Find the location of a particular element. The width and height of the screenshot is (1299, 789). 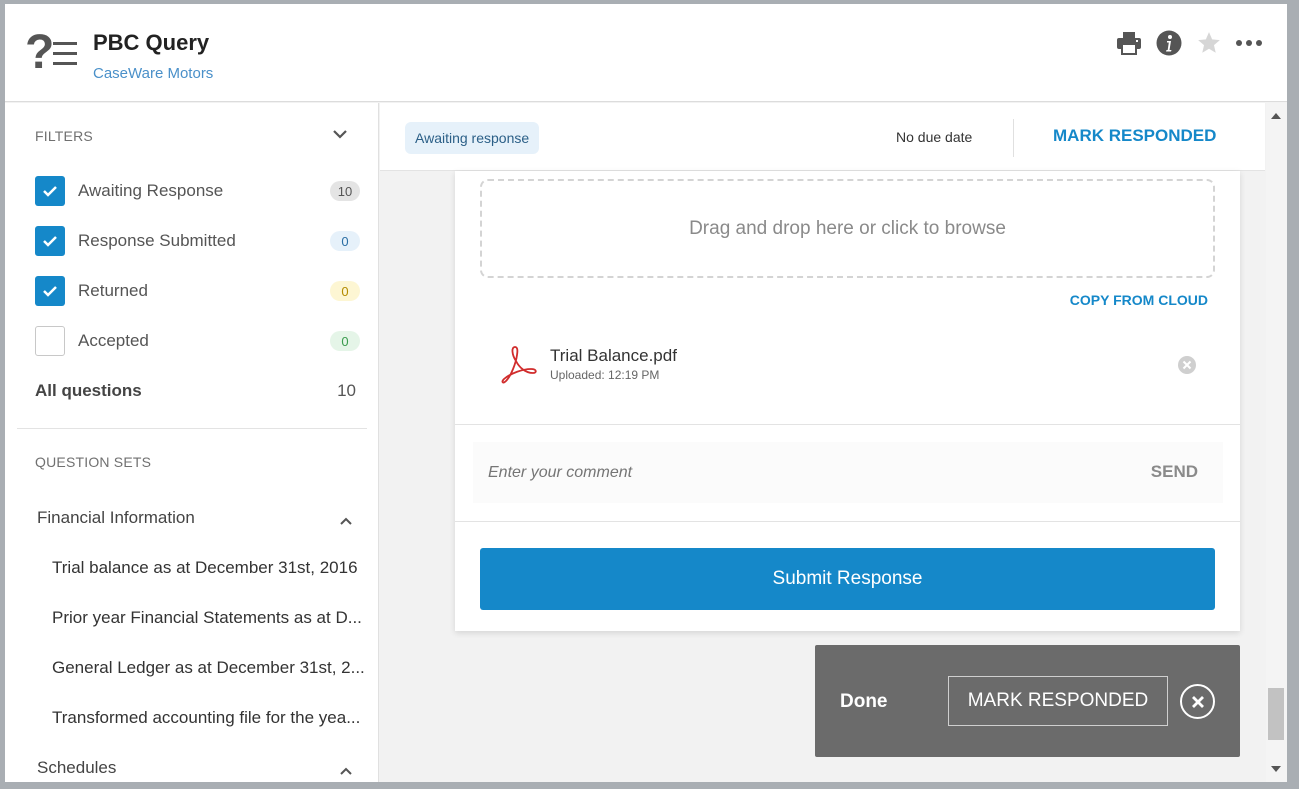

file-name: Trial Balance.pdf is located at coordinates (613, 356).